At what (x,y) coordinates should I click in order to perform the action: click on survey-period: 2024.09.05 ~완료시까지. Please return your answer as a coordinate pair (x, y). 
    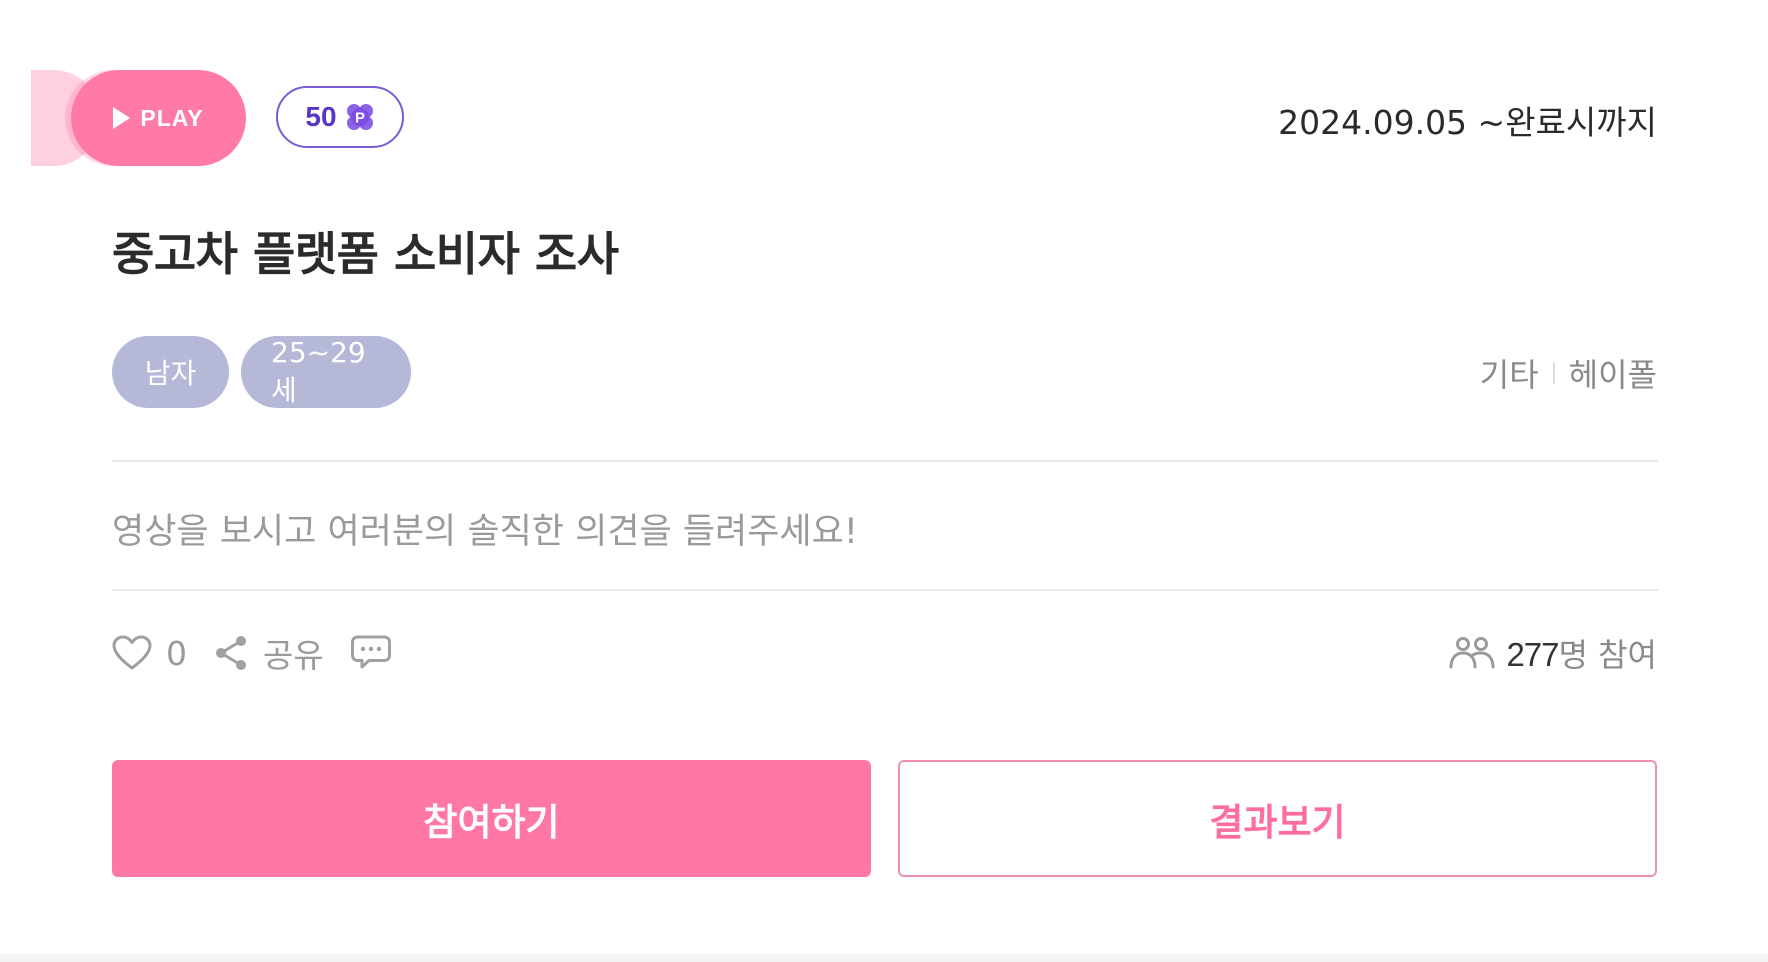
    Looking at the image, I should click on (1467, 122).